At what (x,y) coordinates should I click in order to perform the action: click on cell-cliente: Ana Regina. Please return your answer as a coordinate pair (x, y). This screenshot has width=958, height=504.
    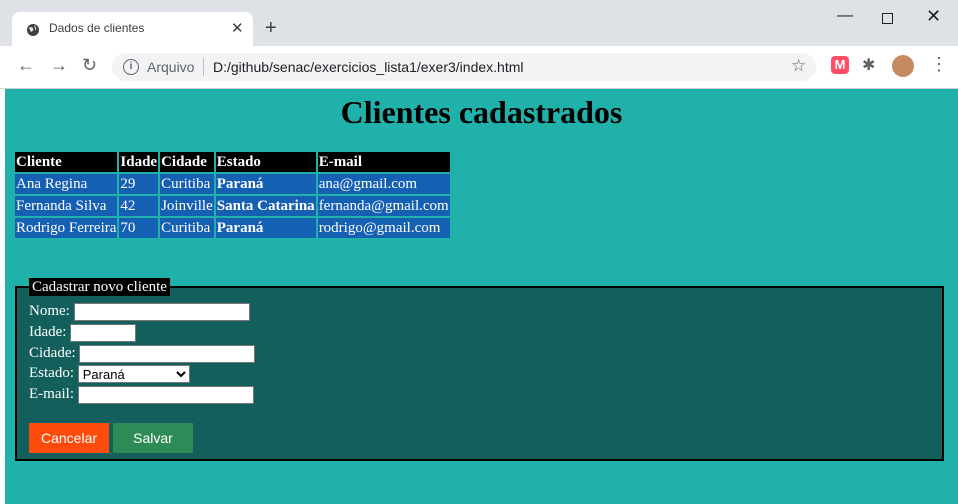
    Looking at the image, I should click on (66, 184).